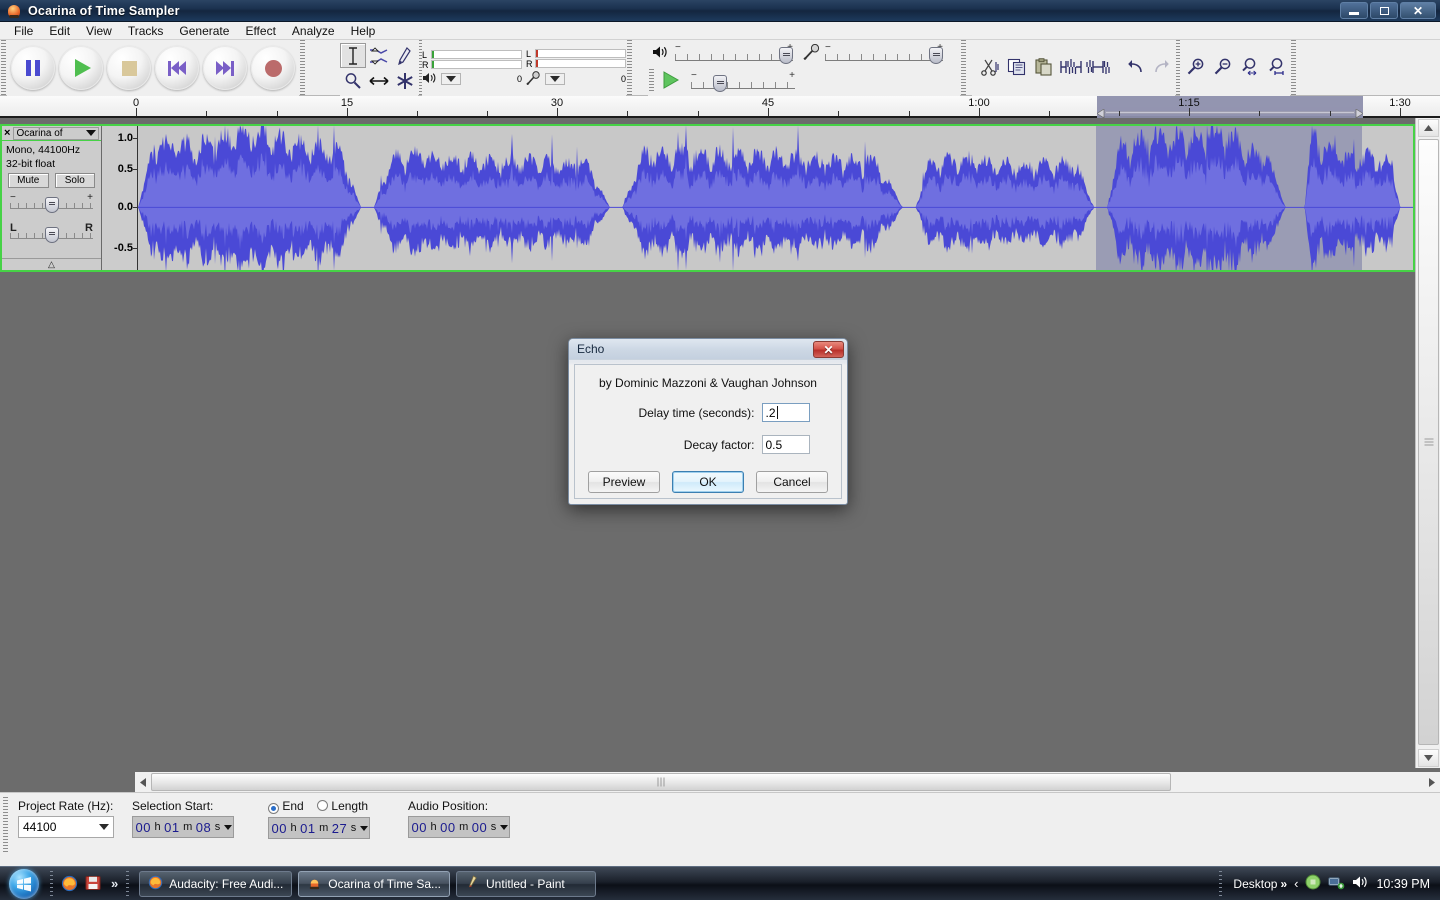 The width and height of the screenshot is (1440, 900). Describe the element at coordinates (51, 264) in the screenshot. I see `track-resize-handle: △` at that location.